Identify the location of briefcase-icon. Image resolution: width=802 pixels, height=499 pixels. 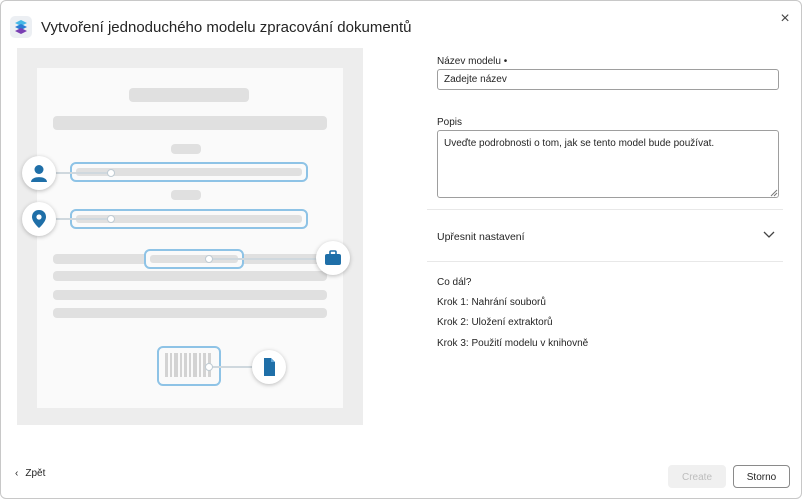
(333, 258).